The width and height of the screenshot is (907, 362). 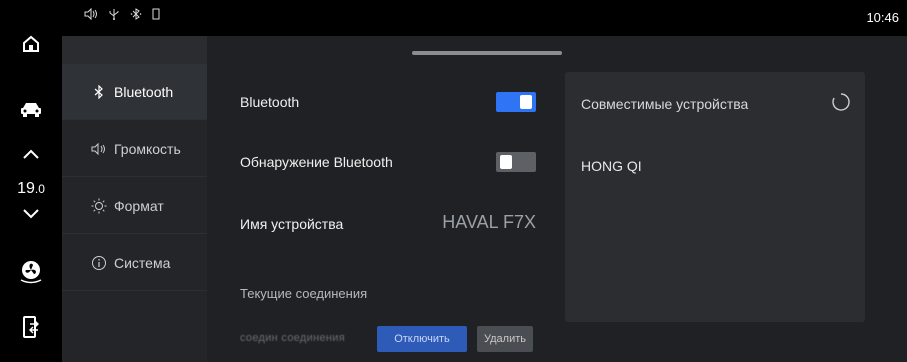 I want to click on loading-spinner-icon, so click(x=841, y=104).